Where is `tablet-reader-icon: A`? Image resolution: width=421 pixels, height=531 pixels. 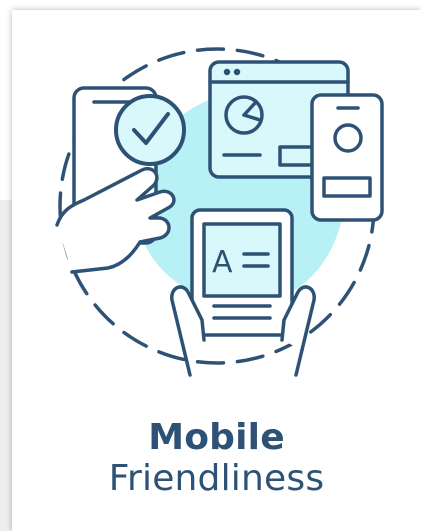
tablet-reader-icon: A is located at coordinates (243, 292).